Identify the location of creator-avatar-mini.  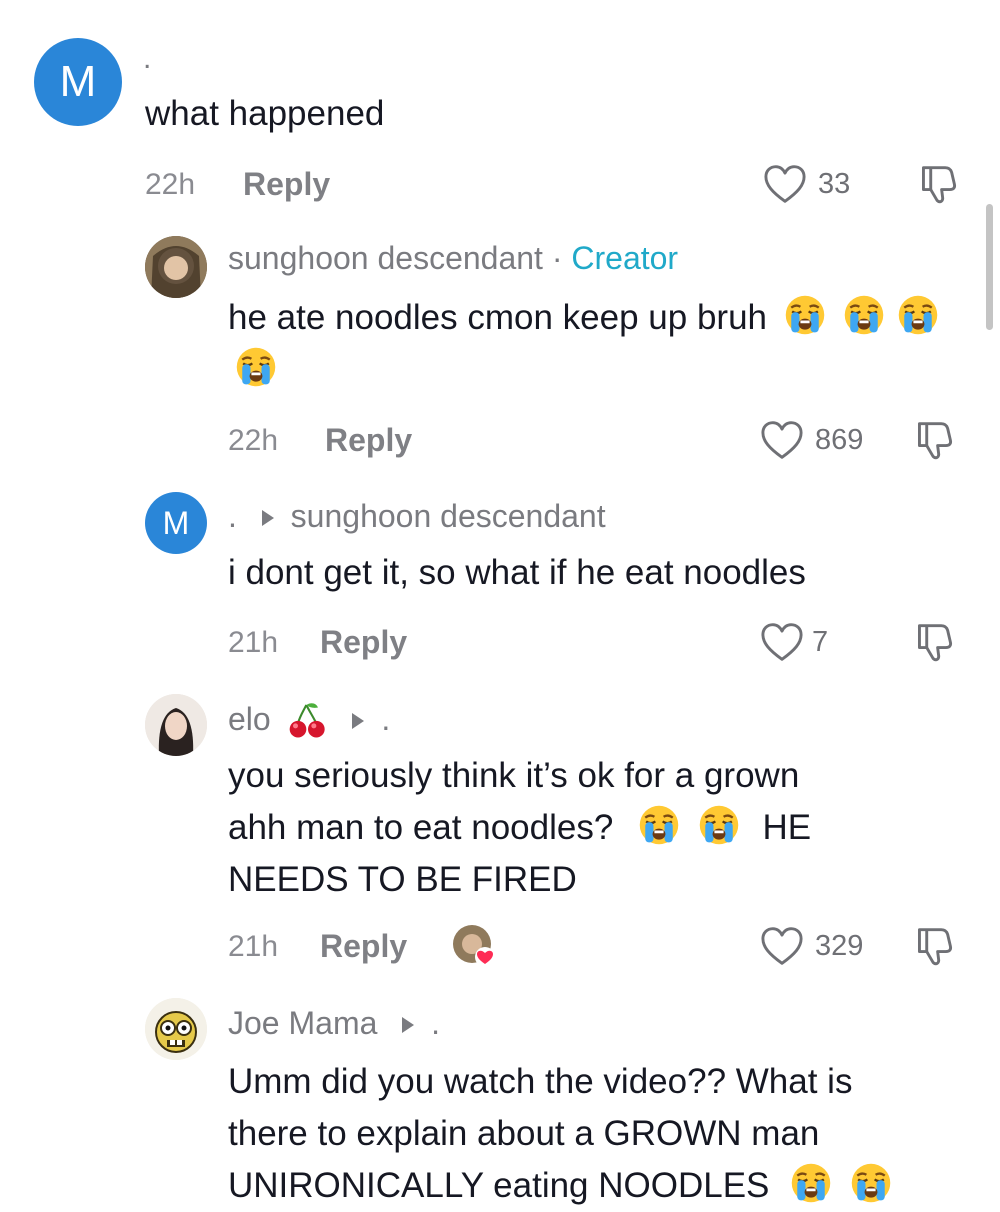
(474, 946).